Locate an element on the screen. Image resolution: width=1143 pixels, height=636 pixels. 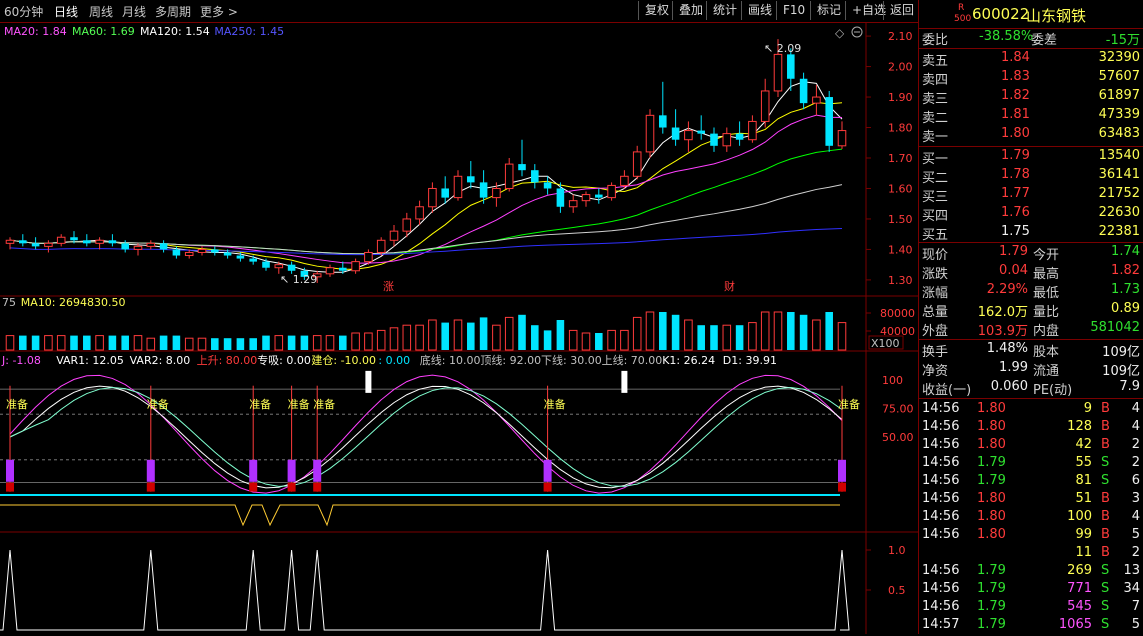
ind-legend-item: VAR2: 8.00 is located at coordinates (160, 360).